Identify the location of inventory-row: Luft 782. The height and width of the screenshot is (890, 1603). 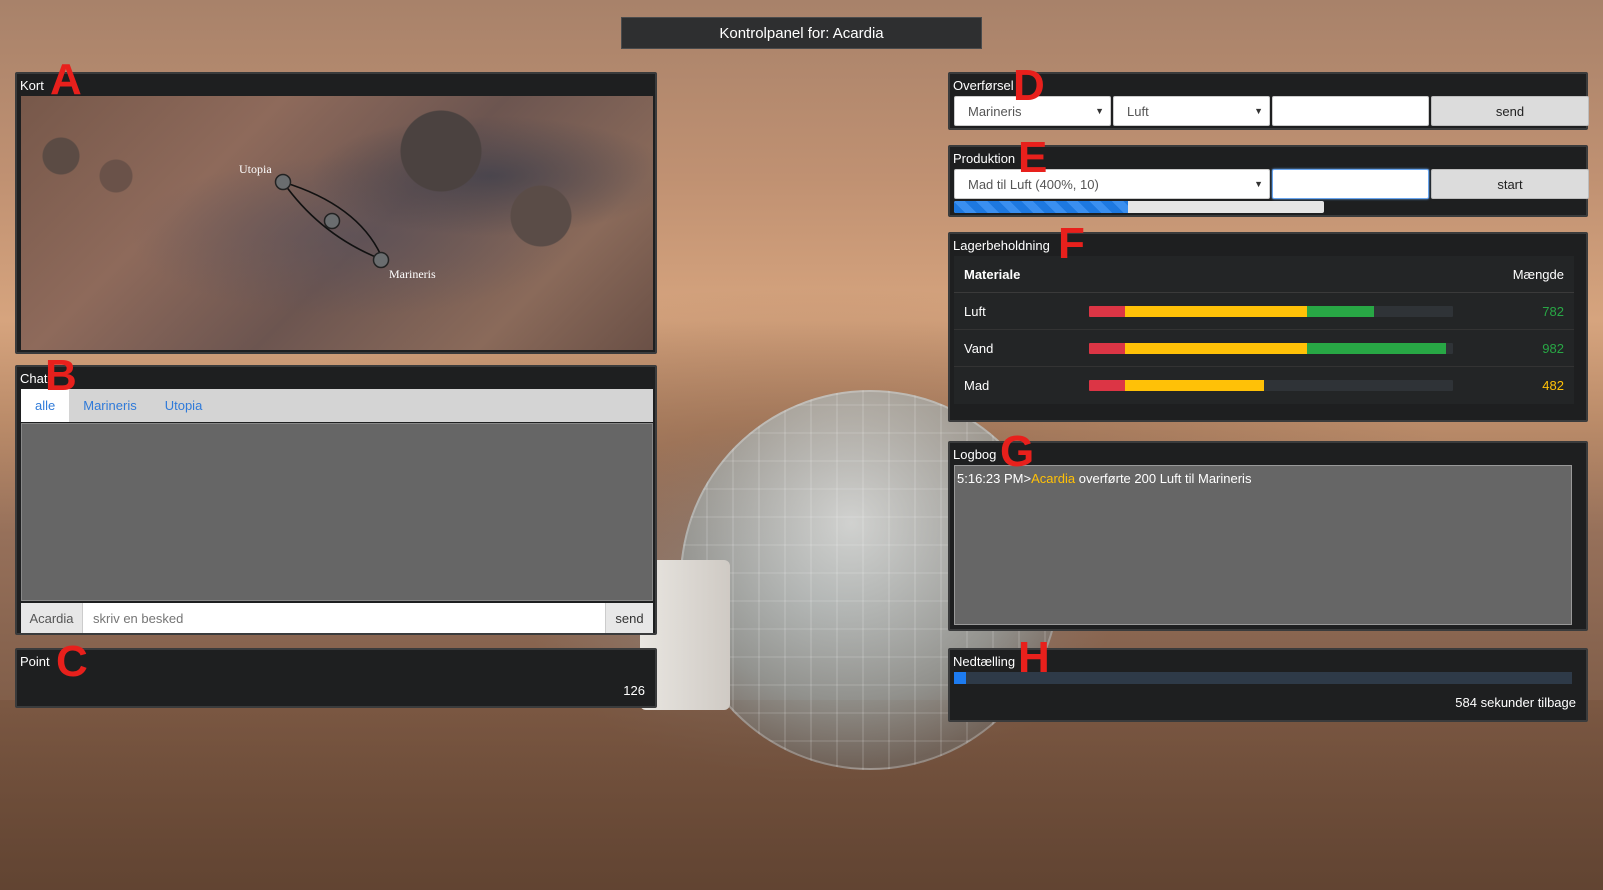
(1264, 311).